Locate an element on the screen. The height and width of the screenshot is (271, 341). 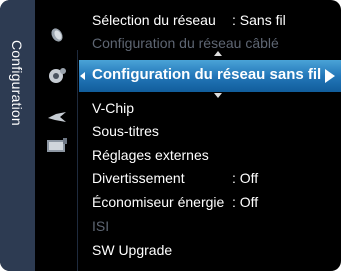
gear-icon is located at coordinates (57, 75).